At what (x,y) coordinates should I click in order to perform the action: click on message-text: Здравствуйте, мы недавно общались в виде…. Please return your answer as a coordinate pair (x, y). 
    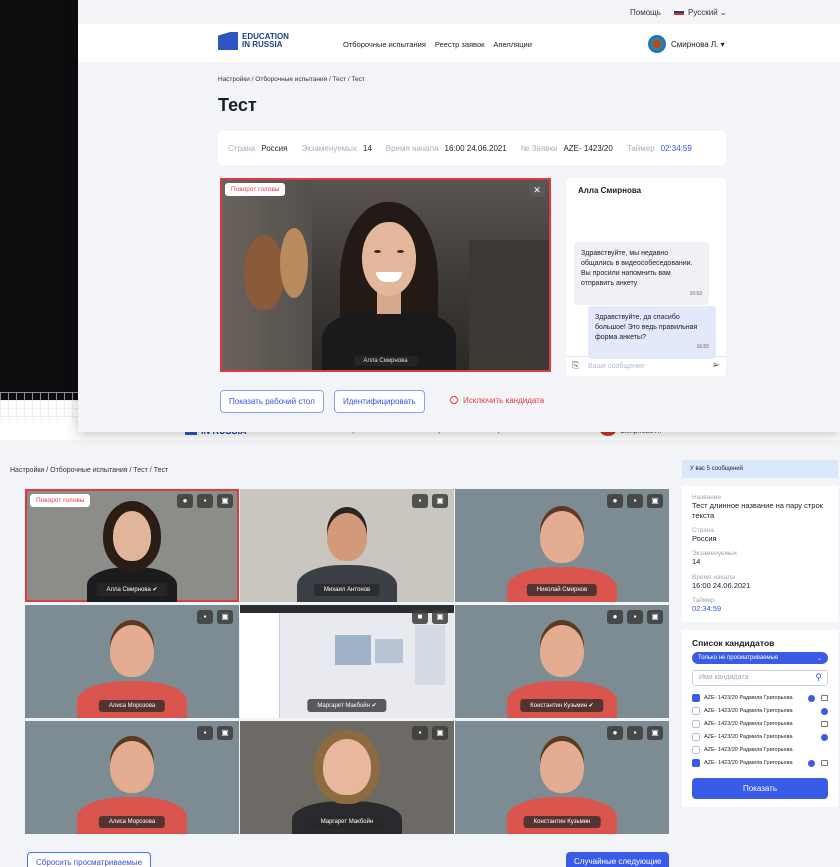
    Looking at the image, I should click on (637, 269).